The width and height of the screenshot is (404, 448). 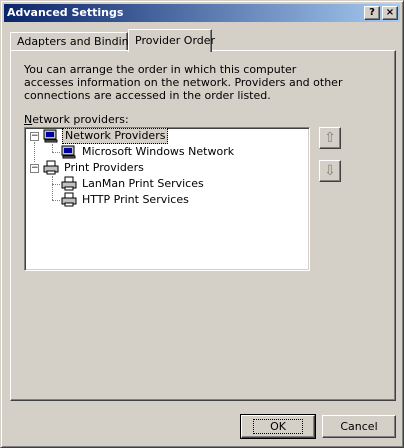 What do you see at coordinates (104, 167) in the screenshot?
I see `tree-node-label: Print Providers` at bounding box center [104, 167].